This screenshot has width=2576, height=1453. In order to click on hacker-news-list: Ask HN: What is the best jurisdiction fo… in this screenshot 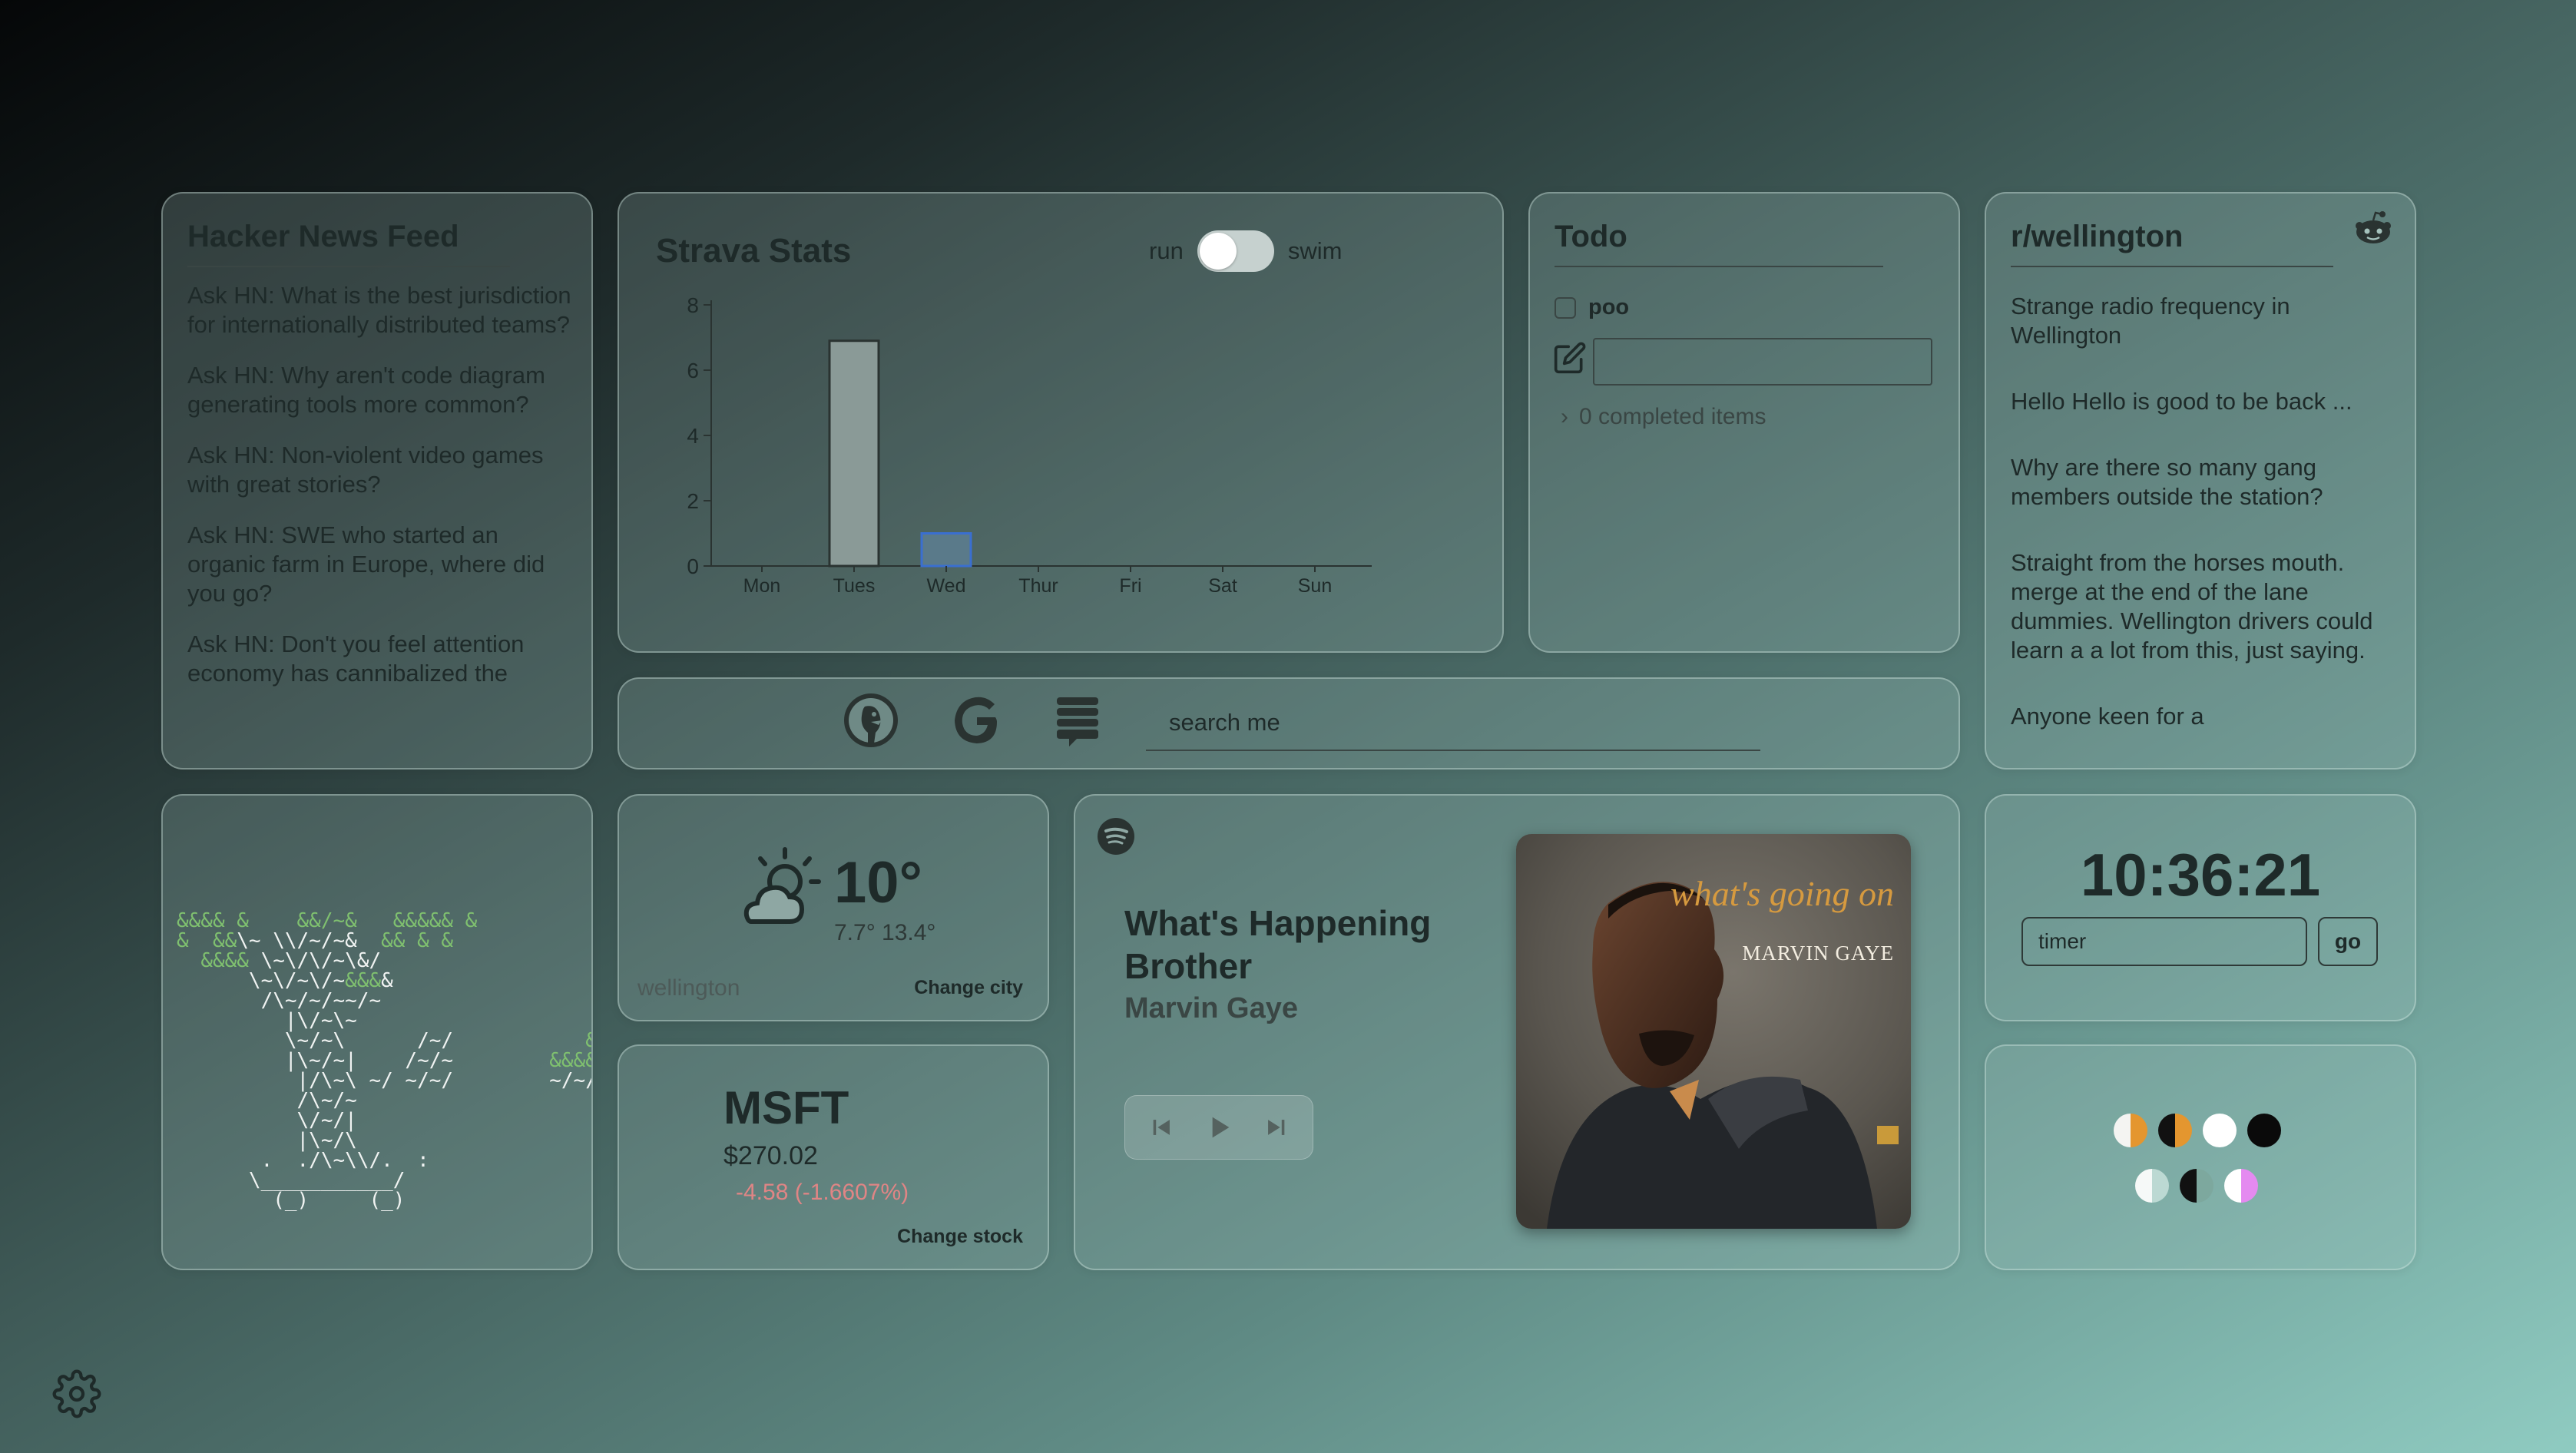, I will do `click(379, 495)`.